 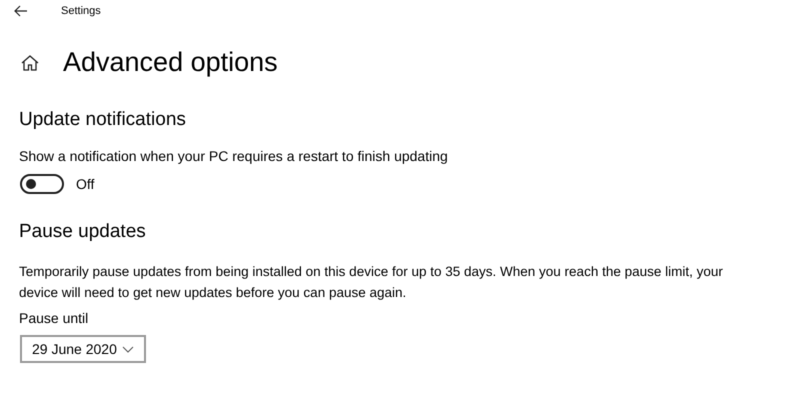 What do you see at coordinates (170, 62) in the screenshot?
I see `page-title: Advanced options` at bounding box center [170, 62].